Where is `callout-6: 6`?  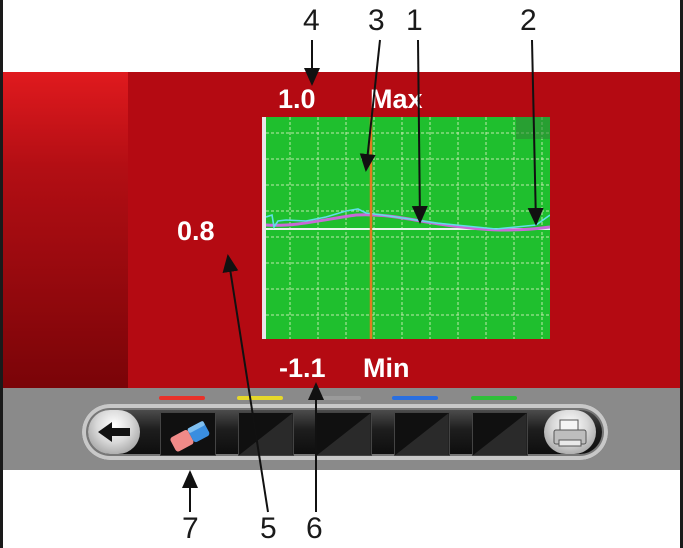
callout-6: 6 is located at coordinates (314, 528).